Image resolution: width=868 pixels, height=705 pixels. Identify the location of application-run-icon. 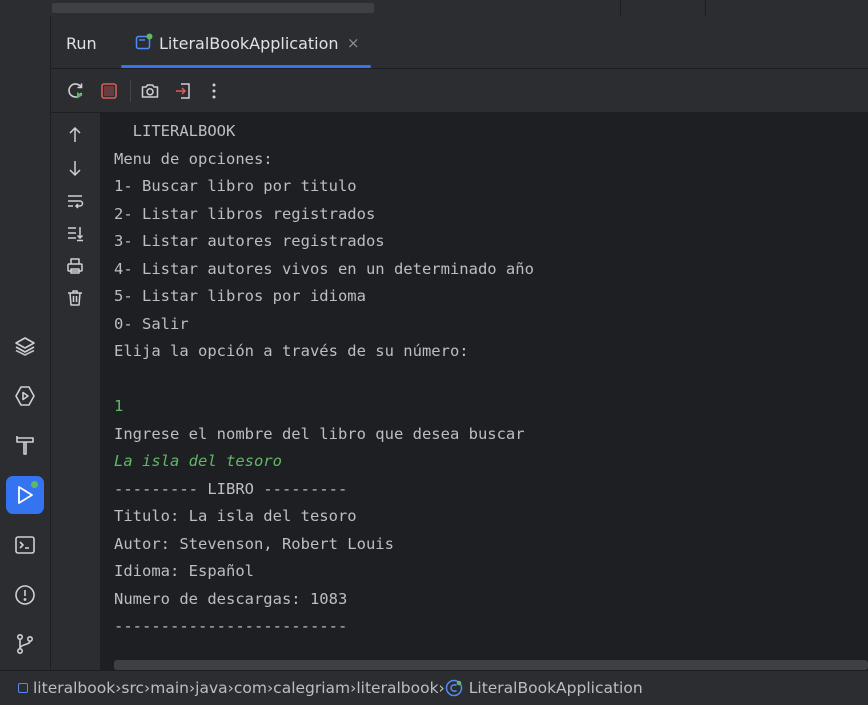
(144, 41).